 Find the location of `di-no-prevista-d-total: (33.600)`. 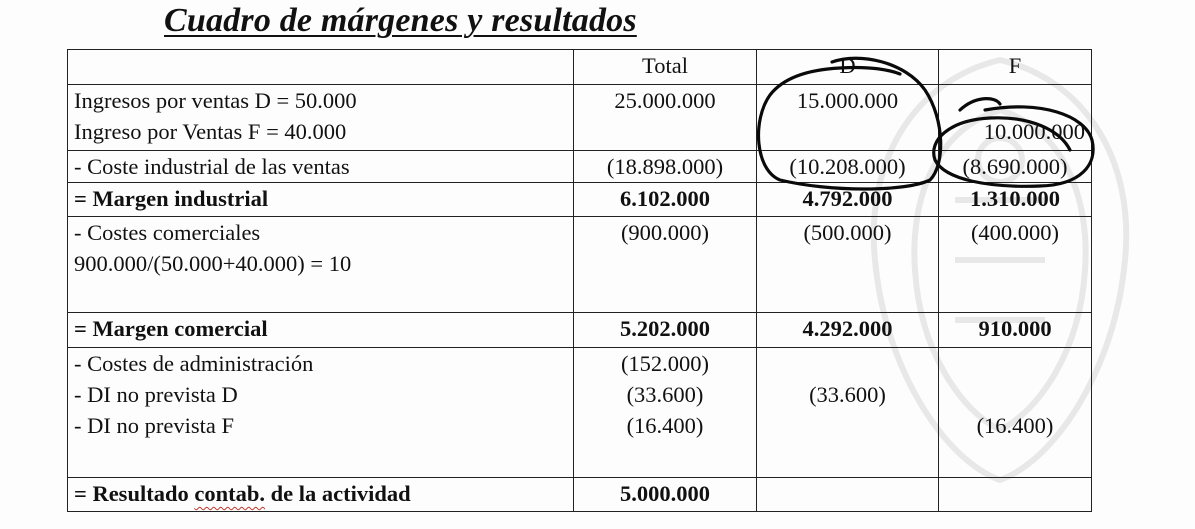

di-no-prevista-d-total: (33.600) is located at coordinates (665, 394).